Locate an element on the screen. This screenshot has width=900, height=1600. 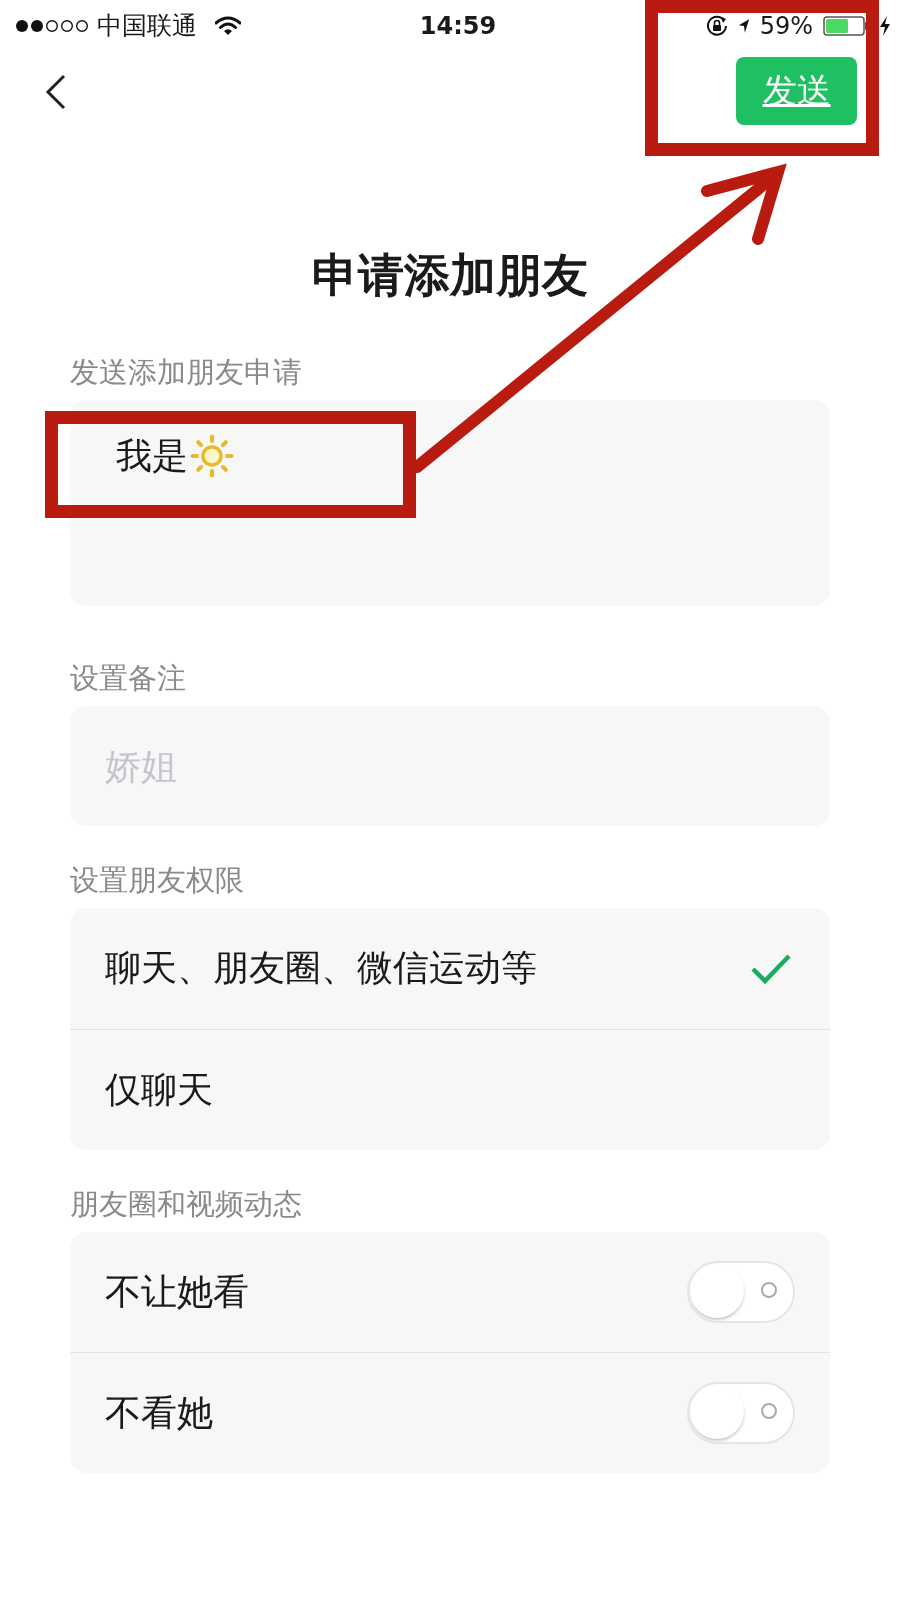
section-label: 发送添加朋友申请 is located at coordinates (186, 372).